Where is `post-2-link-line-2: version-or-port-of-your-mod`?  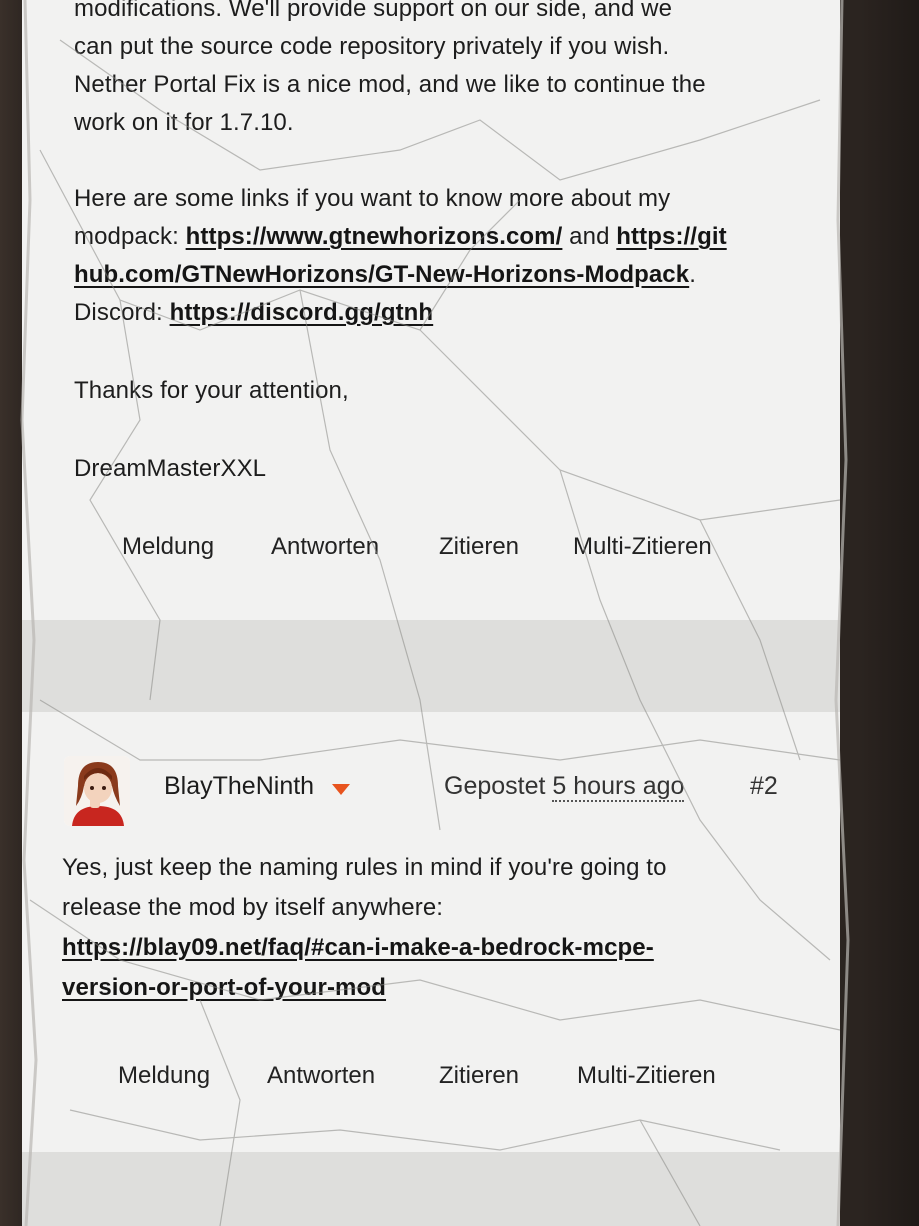 post-2-link-line-2: version-or-port-of-your-mod is located at coordinates (422, 988).